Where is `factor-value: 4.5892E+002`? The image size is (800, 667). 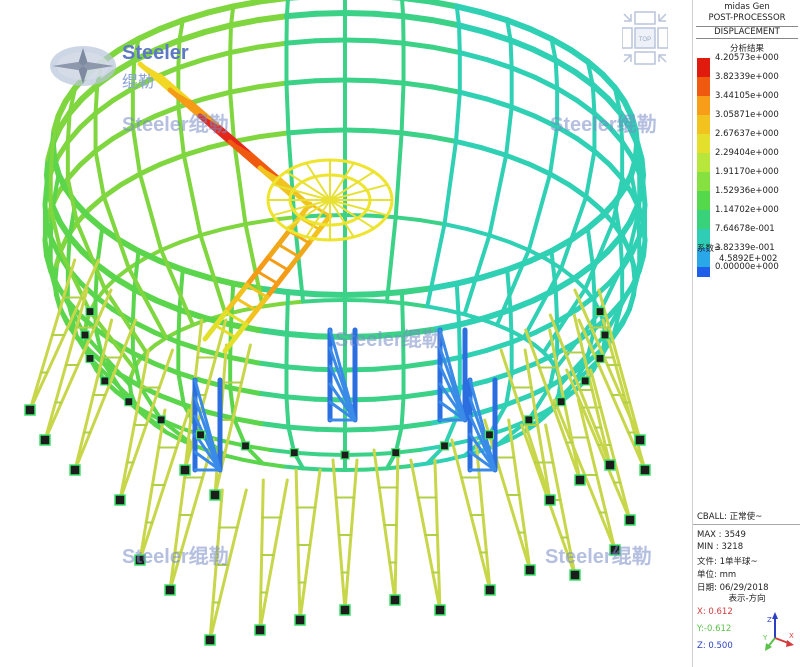
factor-value: 4.5892E+002 is located at coordinates (748, 259).